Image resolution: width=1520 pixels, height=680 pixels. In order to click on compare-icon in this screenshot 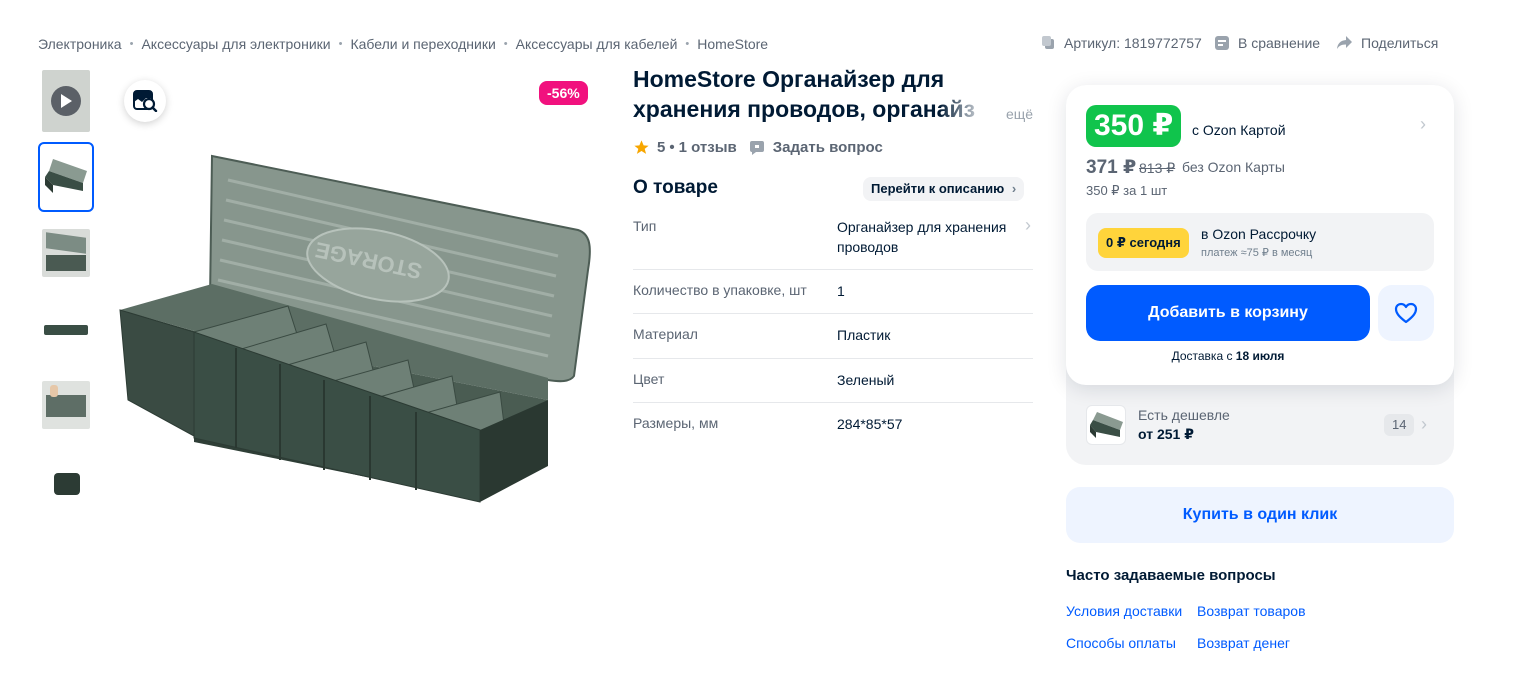, I will do `click(1222, 43)`.